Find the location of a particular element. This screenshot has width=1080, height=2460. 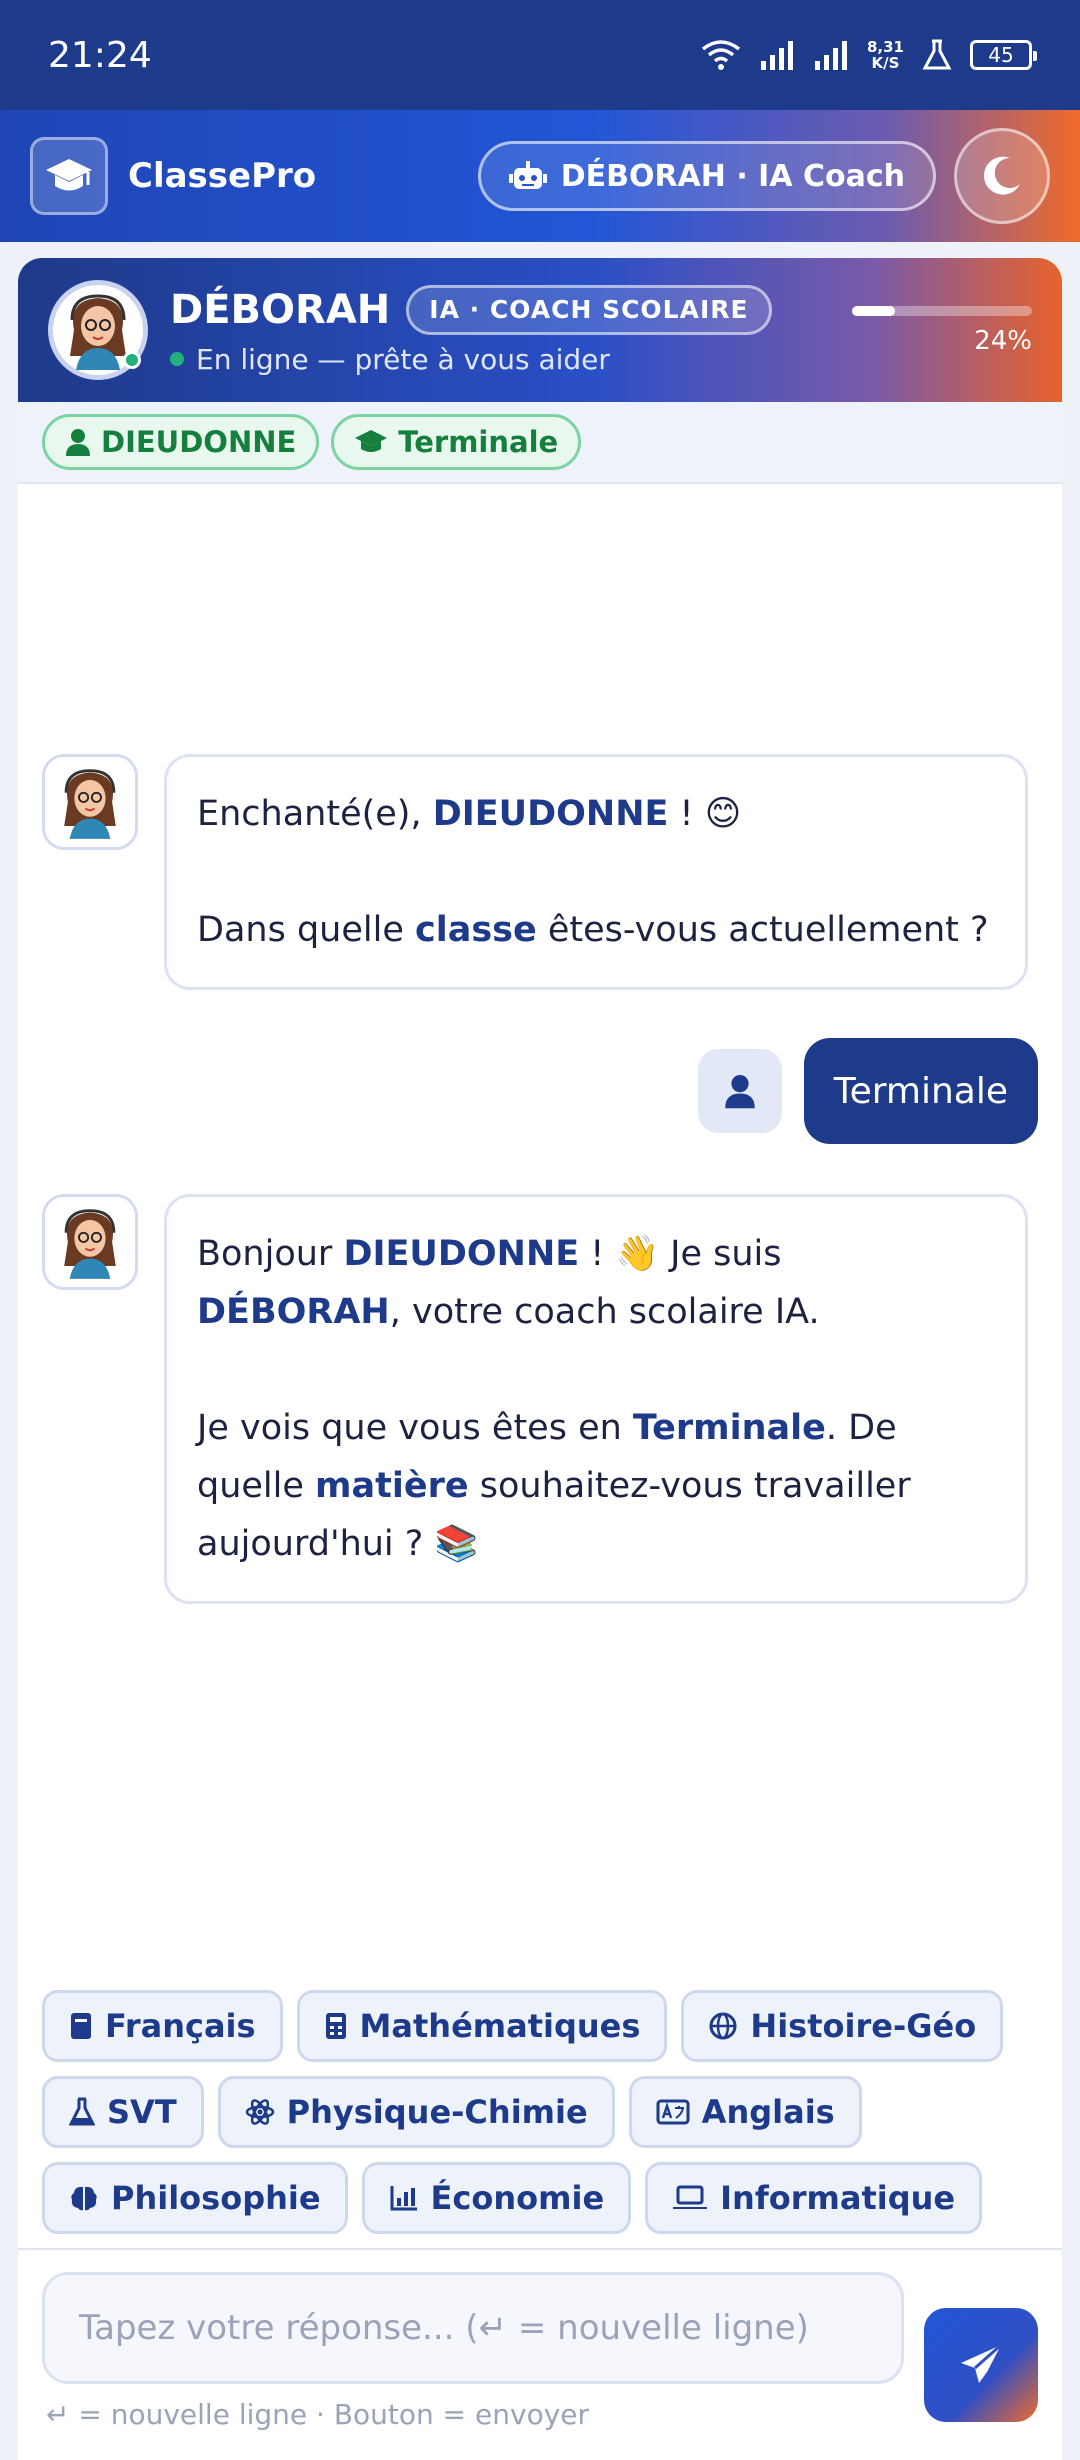

coach-role-badge: IA · COACH SCOLAIRE is located at coordinates (589, 309).